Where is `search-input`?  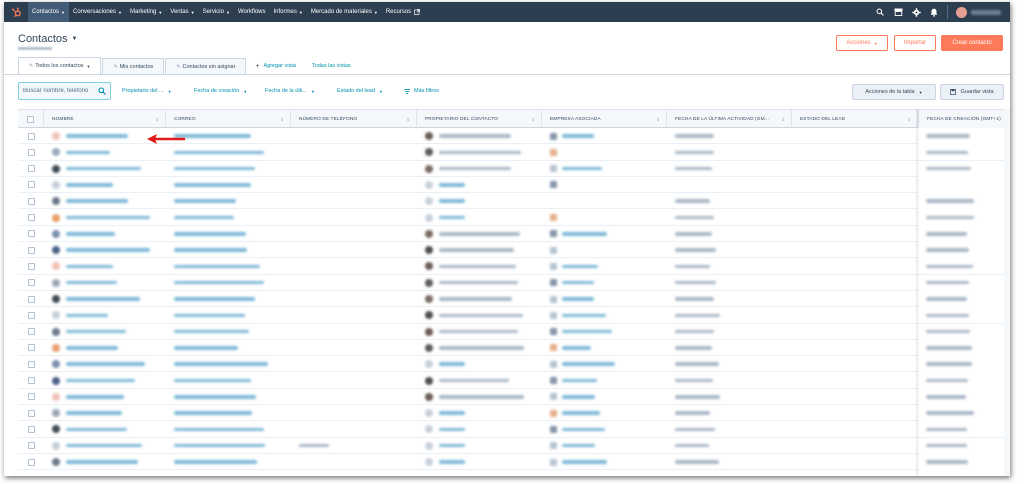
search-input is located at coordinates (57, 91).